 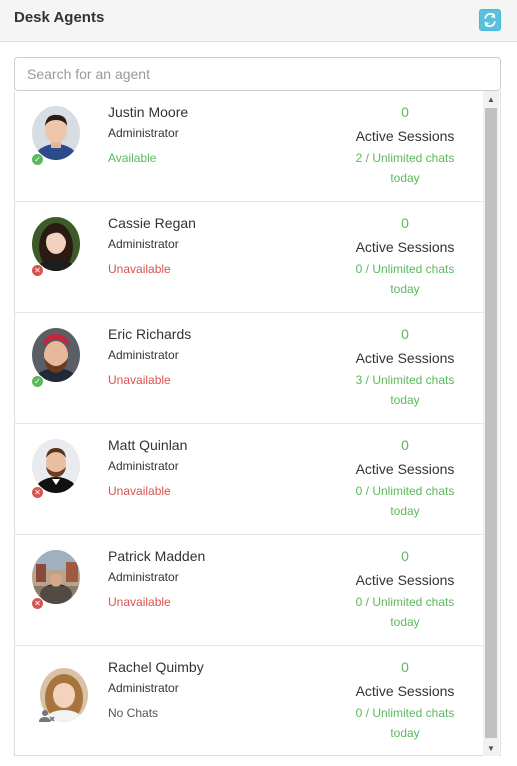 I want to click on agent-status: No Chats, so click(x=133, y=713).